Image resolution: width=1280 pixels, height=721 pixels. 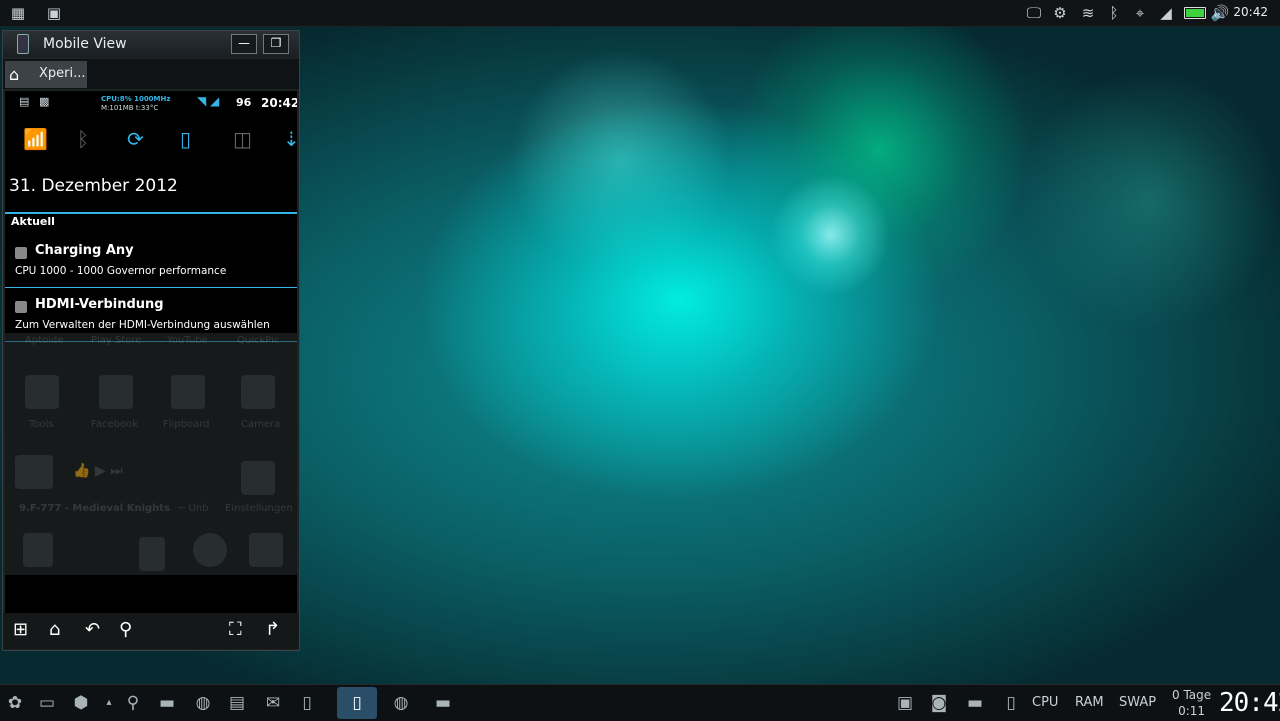 What do you see at coordinates (42, 392) in the screenshot?
I see `tools-icon` at bounding box center [42, 392].